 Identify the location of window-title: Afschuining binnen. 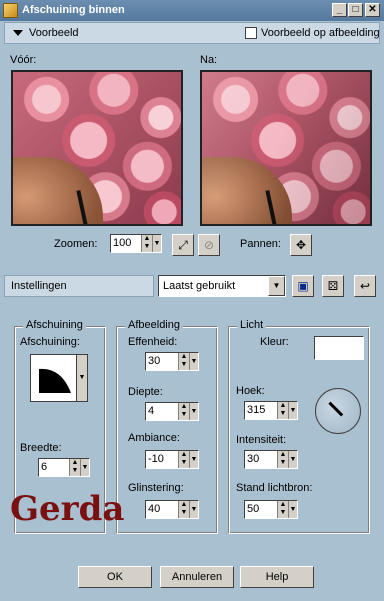
(73, 10).